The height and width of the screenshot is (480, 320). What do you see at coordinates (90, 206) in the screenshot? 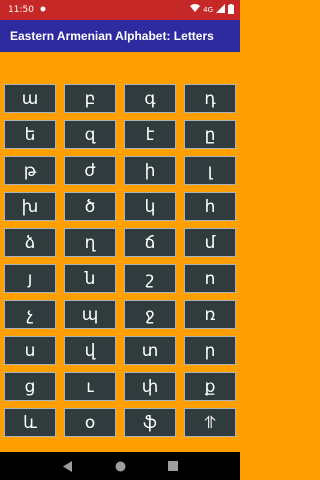
I see `letter-tile: ծ` at bounding box center [90, 206].